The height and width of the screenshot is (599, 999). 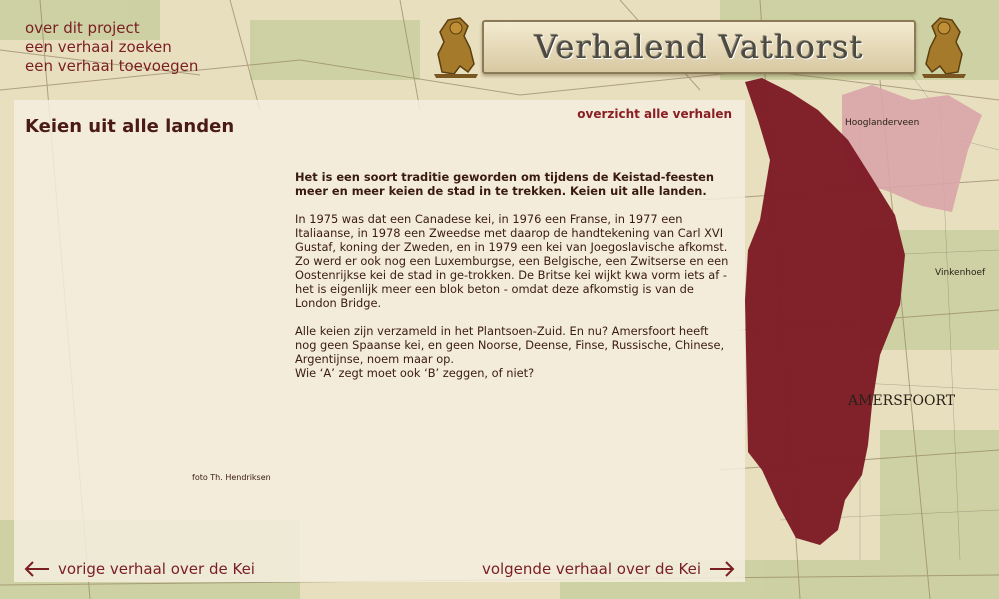 I want to click on svg-text: Vinkenhoef, so click(x=960, y=273).